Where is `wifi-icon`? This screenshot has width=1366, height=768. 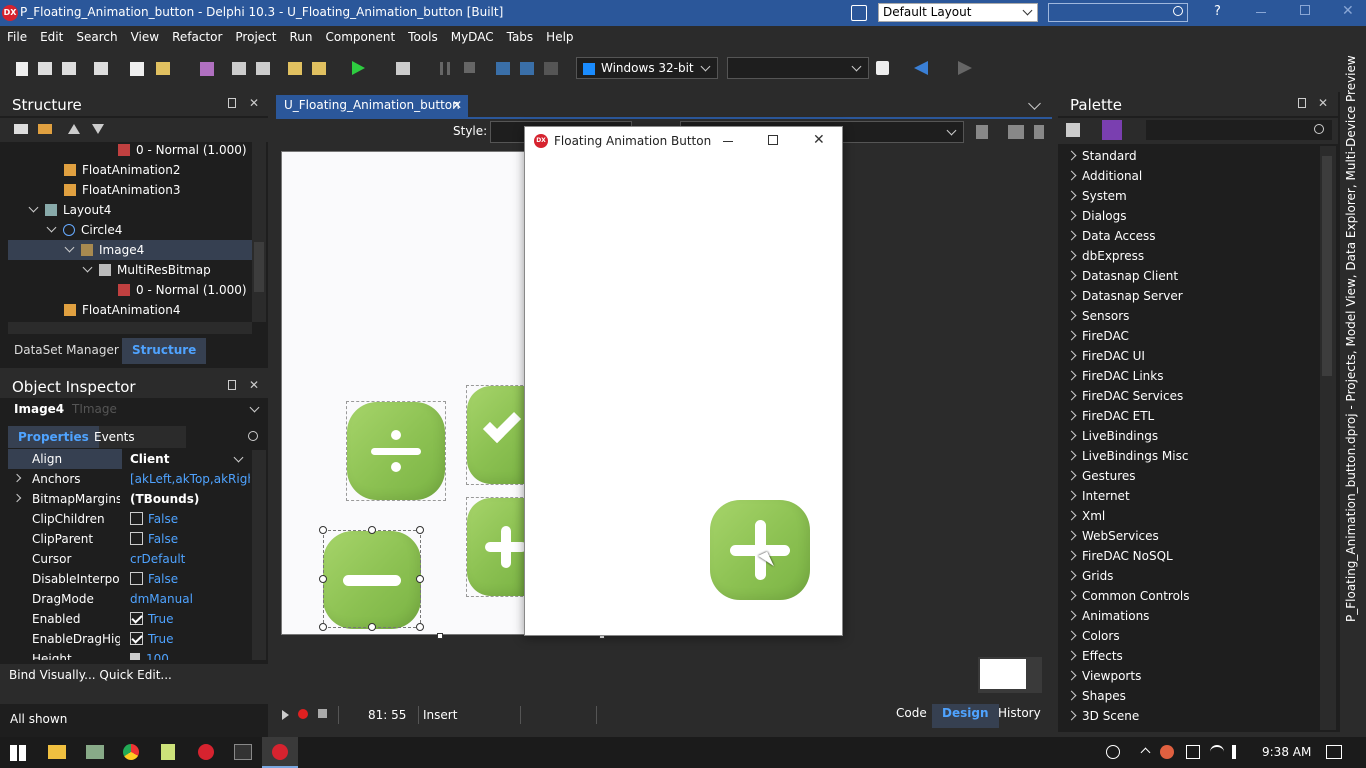 wifi-icon is located at coordinates (1217, 752).